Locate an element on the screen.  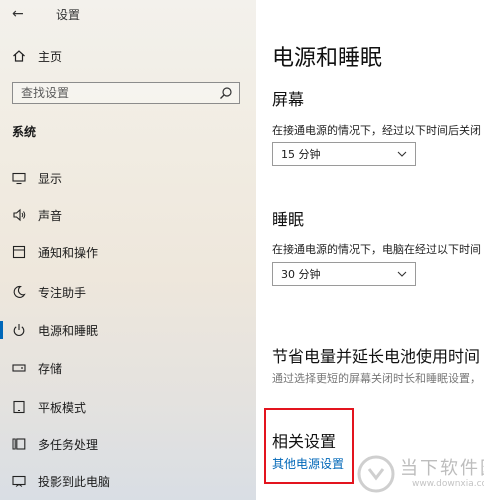
sidebar-item-label: 投影到此电脑 is located at coordinates (74, 481).